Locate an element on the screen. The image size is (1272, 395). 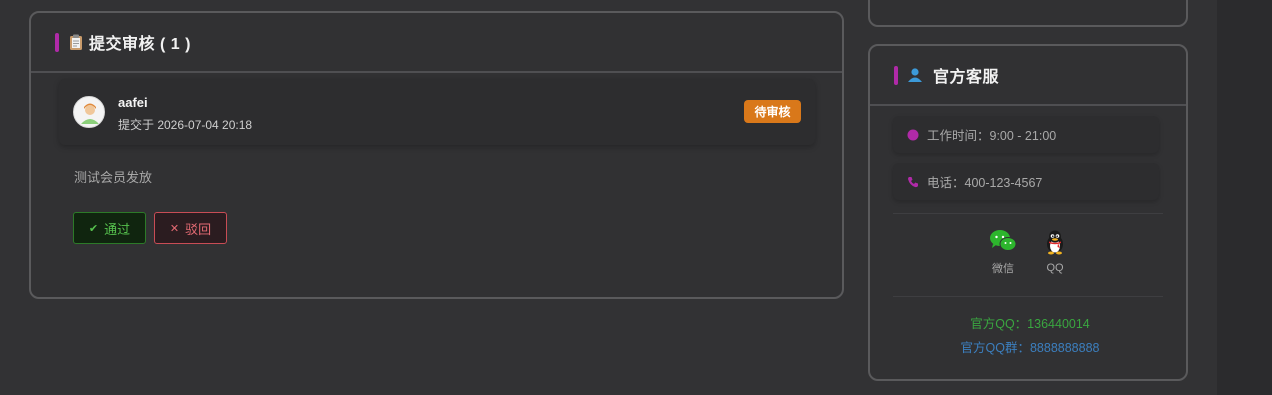
wechat-label: 微信 is located at coordinates (1003, 269).